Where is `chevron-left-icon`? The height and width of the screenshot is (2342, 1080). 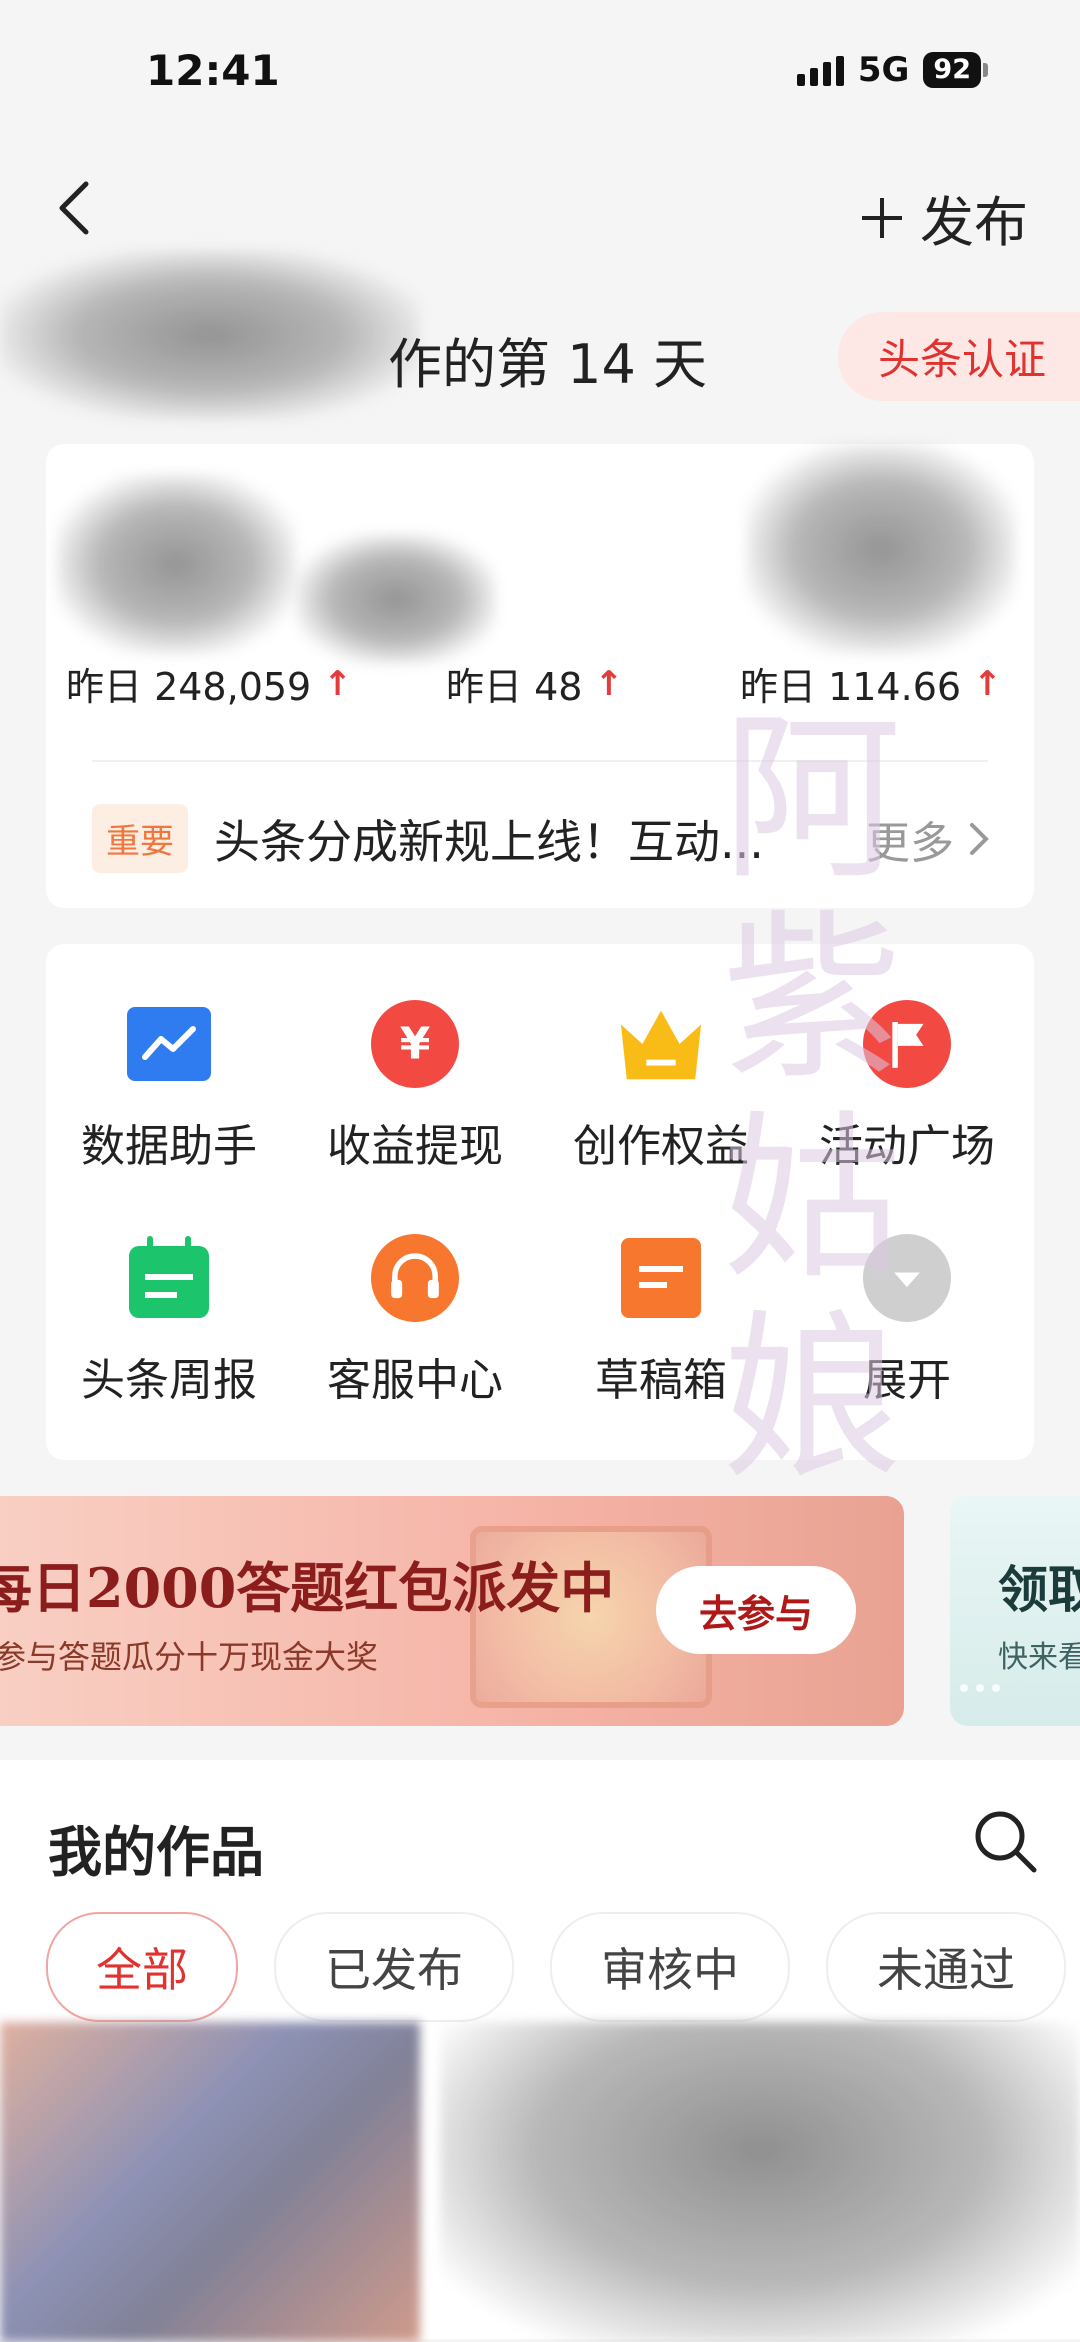 chevron-left-icon is located at coordinates (74, 208).